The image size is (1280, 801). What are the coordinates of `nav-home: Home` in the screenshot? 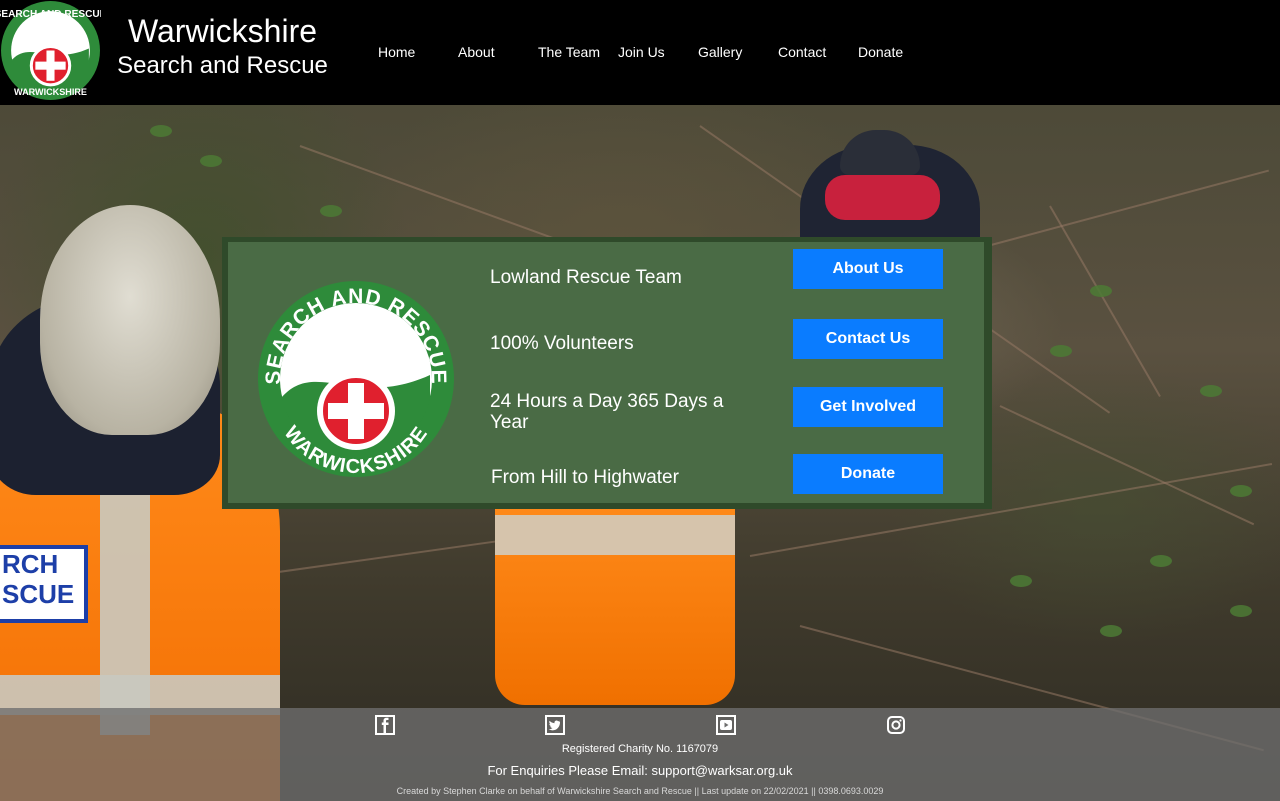 It's located at (396, 52).